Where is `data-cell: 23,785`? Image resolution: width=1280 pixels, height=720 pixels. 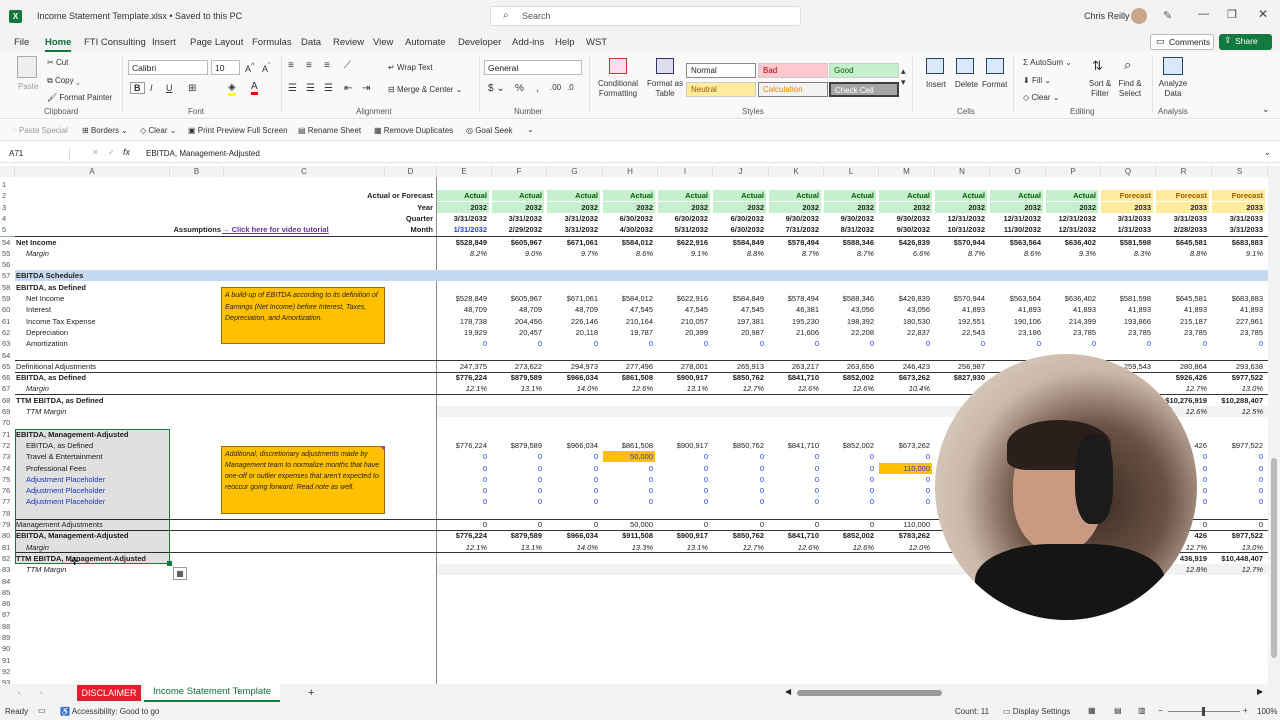
data-cell: 23,785 is located at coordinates (1182, 332).